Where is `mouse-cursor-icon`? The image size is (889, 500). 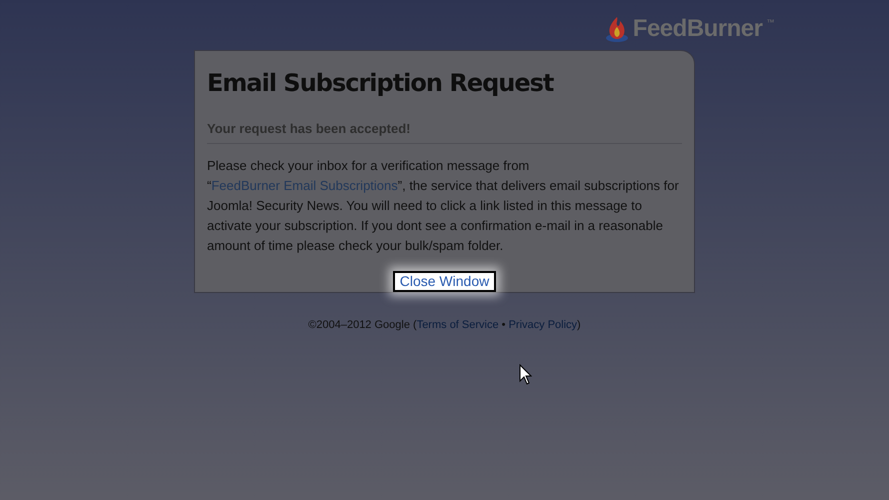
mouse-cursor-icon is located at coordinates (525, 374).